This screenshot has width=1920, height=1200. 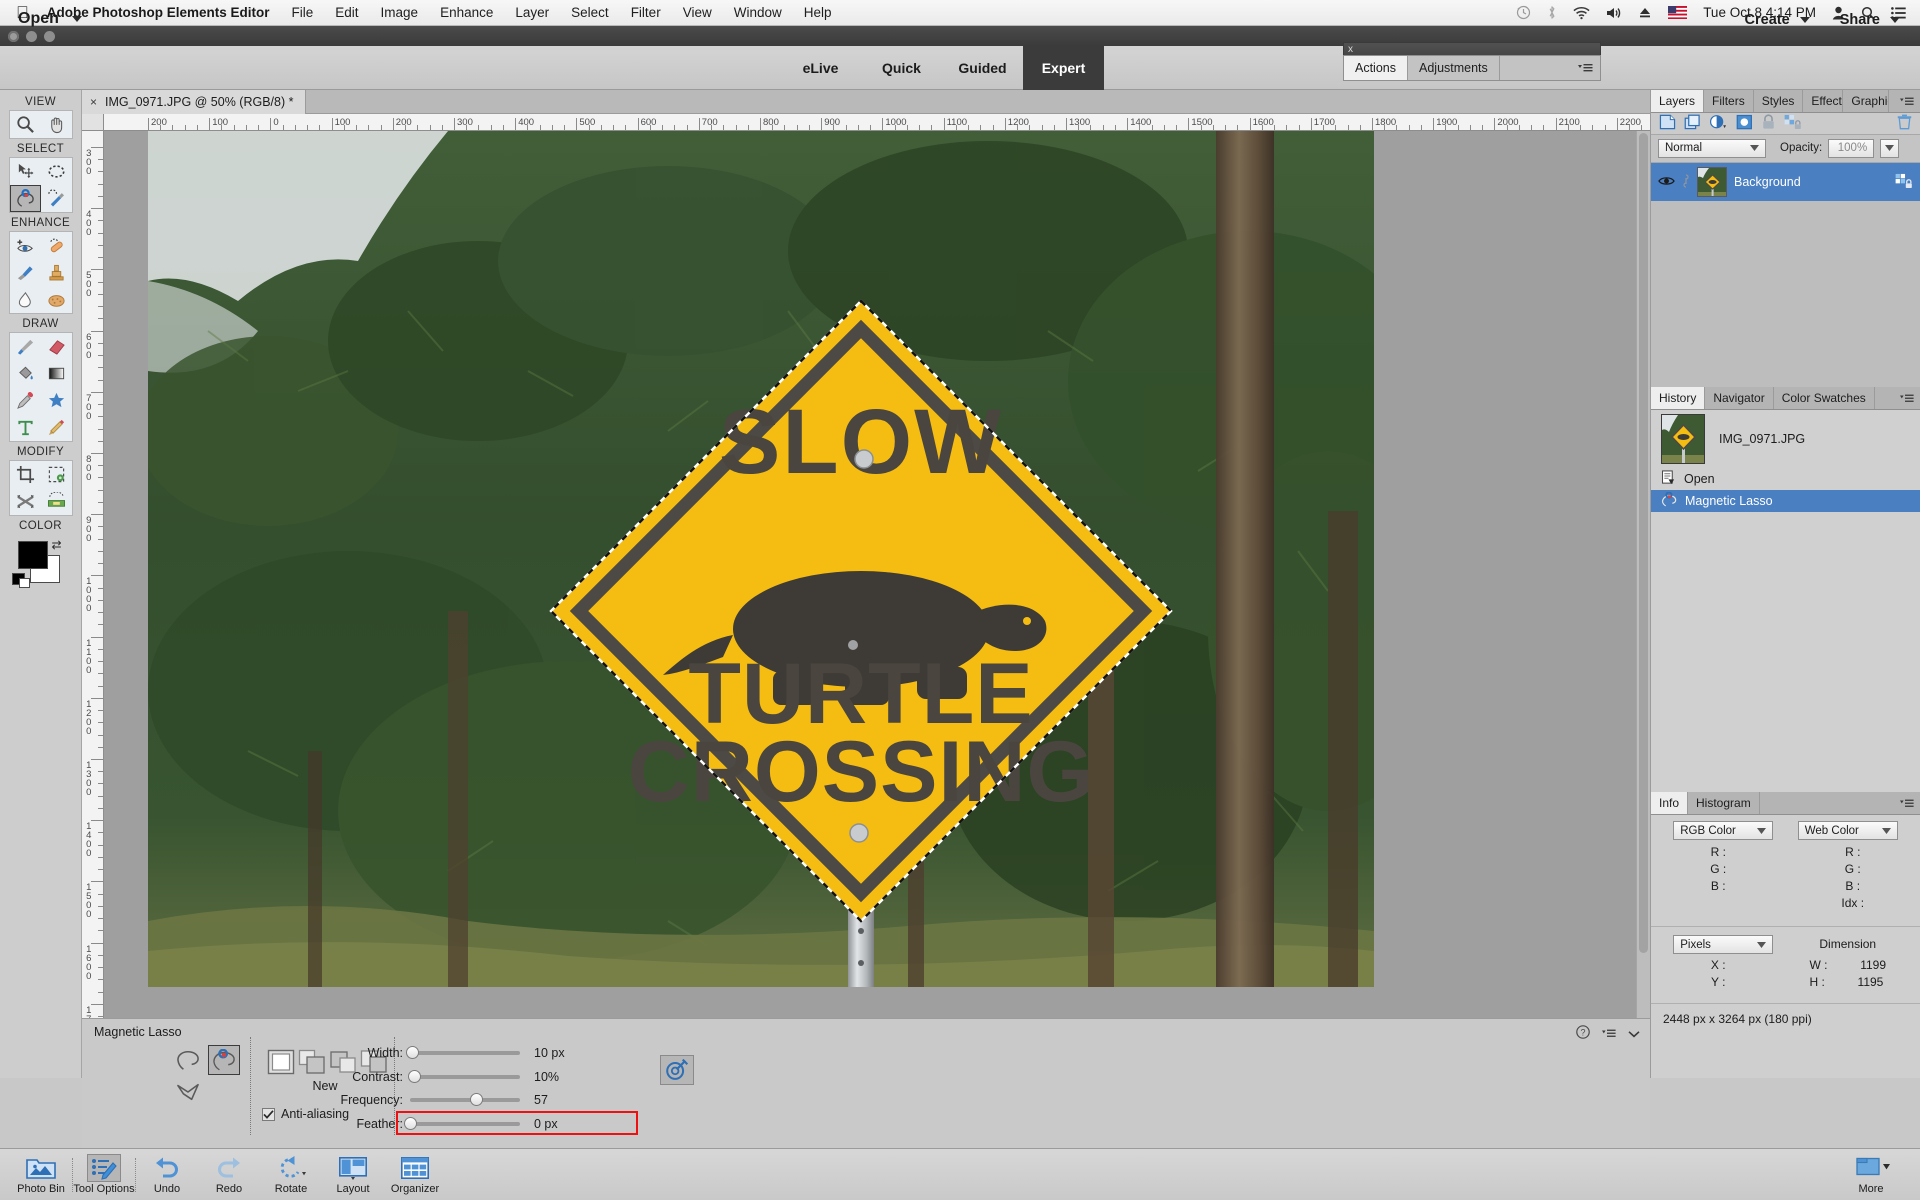 I want to click on opacity-stepper, so click(x=1890, y=148).